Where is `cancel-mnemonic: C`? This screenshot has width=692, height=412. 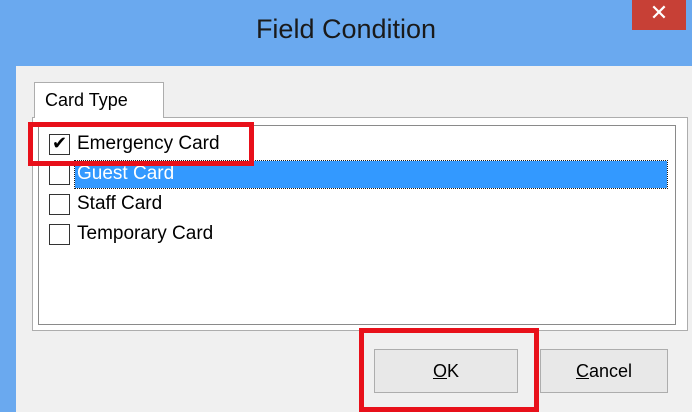
cancel-mnemonic: C is located at coordinates (582, 371).